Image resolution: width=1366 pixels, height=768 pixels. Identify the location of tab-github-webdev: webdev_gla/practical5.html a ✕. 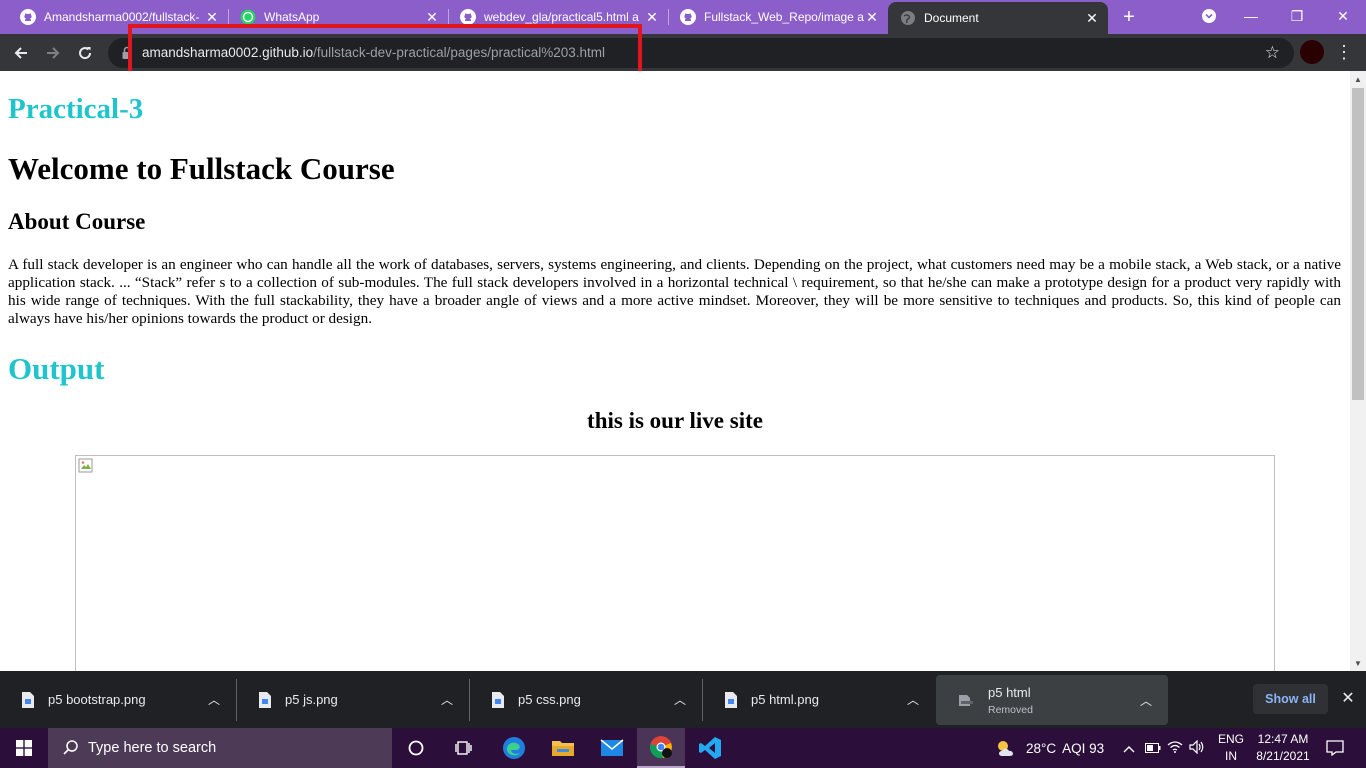
(554, 17).